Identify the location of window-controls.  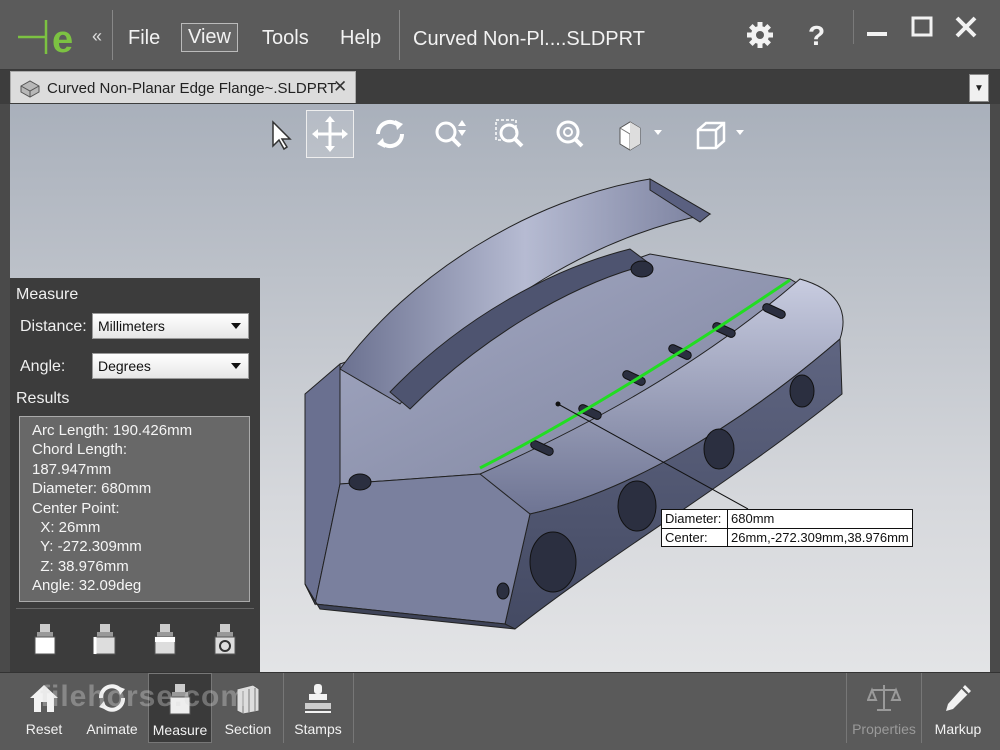
(923, 27).